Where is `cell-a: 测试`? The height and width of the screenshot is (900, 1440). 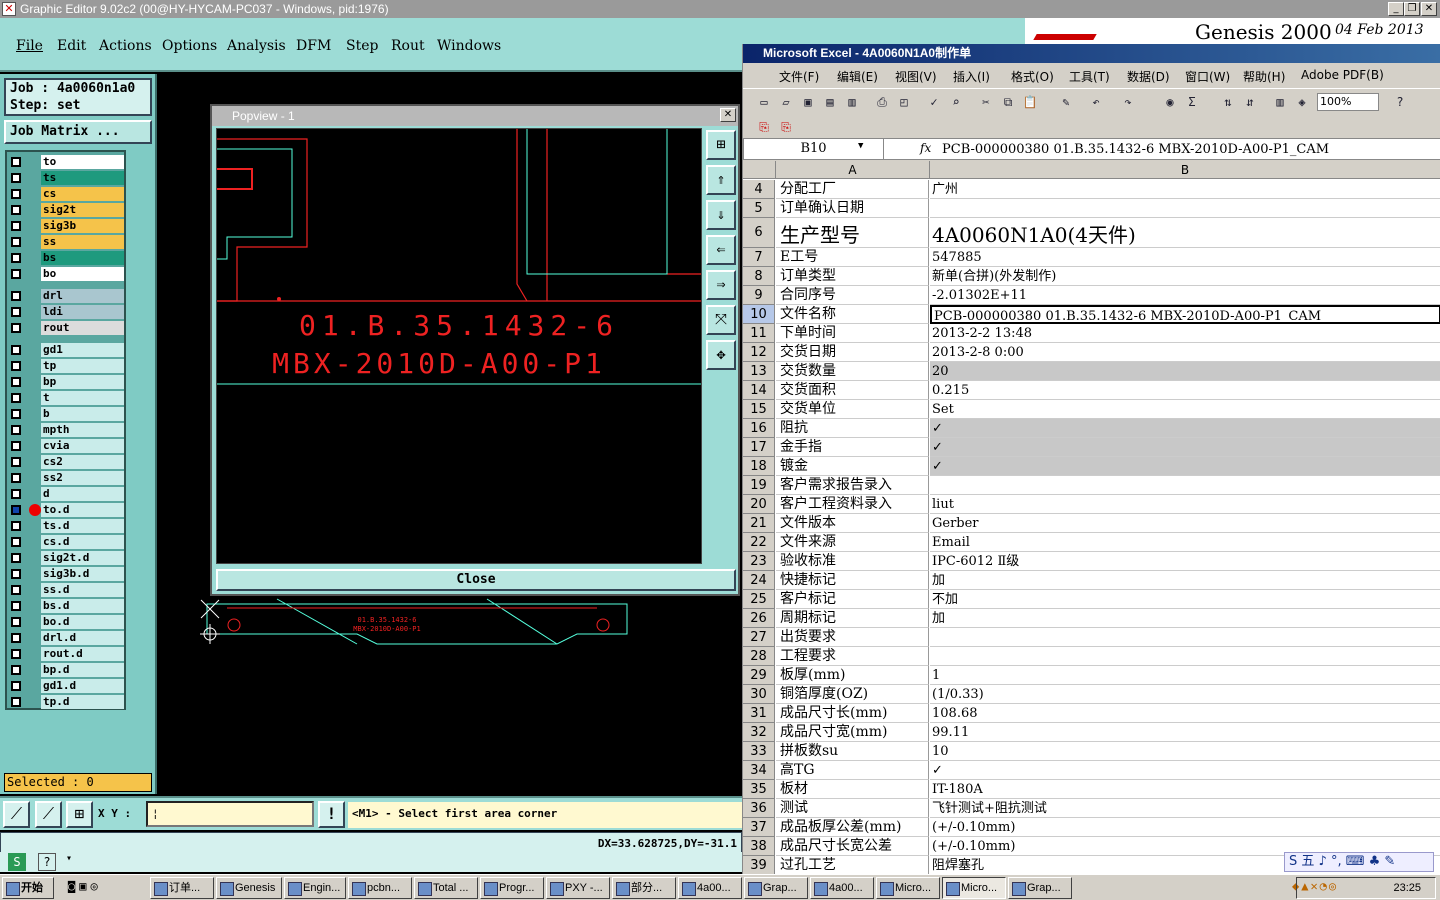
cell-a: 测试 is located at coordinates (852, 808).